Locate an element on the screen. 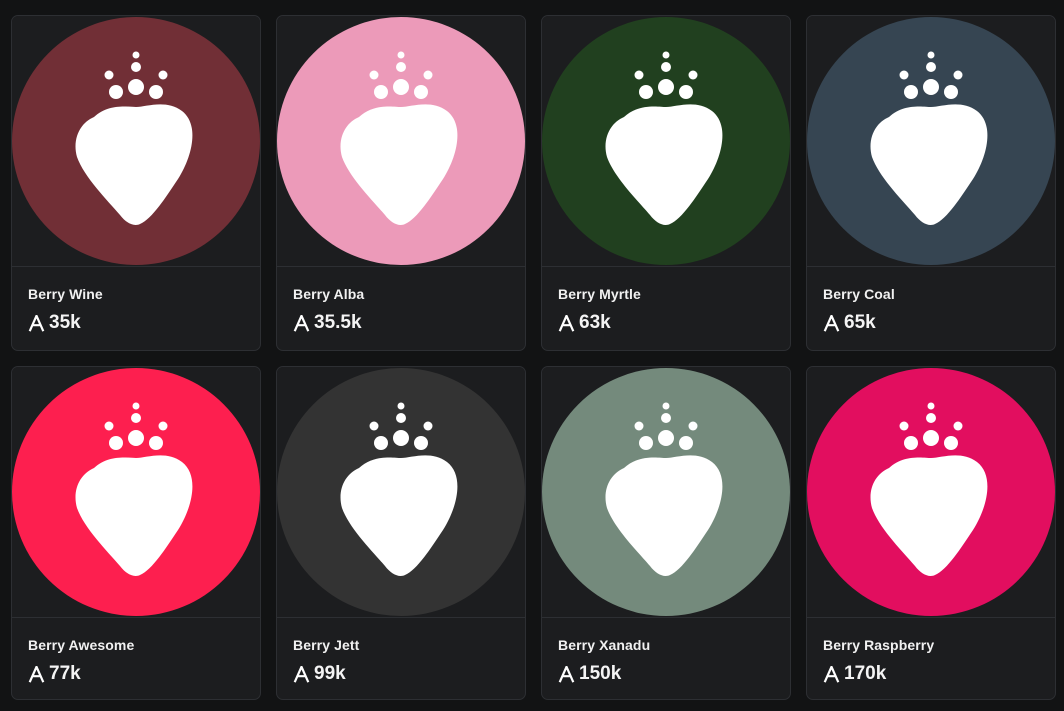 This screenshot has width=1064, height=711. card-title: Berry Jett is located at coordinates (326, 645).